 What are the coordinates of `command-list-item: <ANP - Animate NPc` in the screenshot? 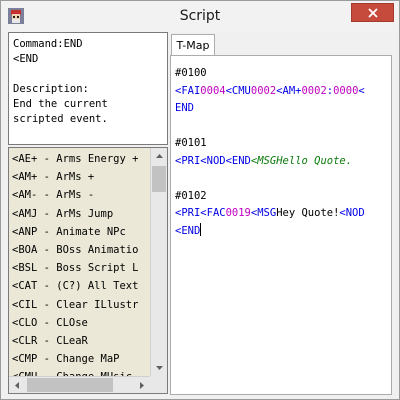 It's located at (79, 232).